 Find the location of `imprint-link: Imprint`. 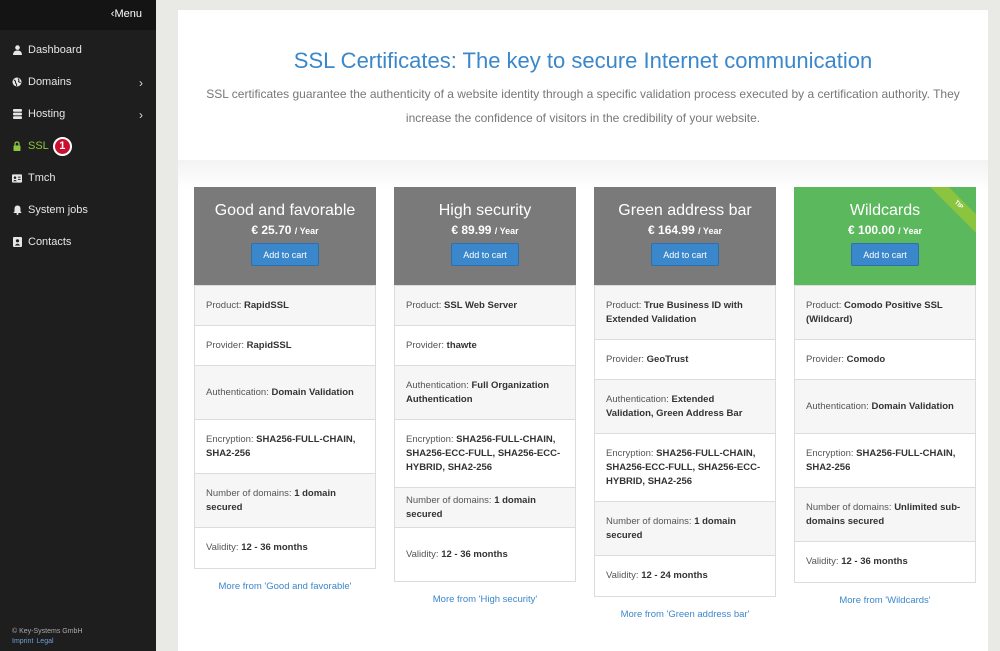

imprint-link: Imprint is located at coordinates (22, 641).